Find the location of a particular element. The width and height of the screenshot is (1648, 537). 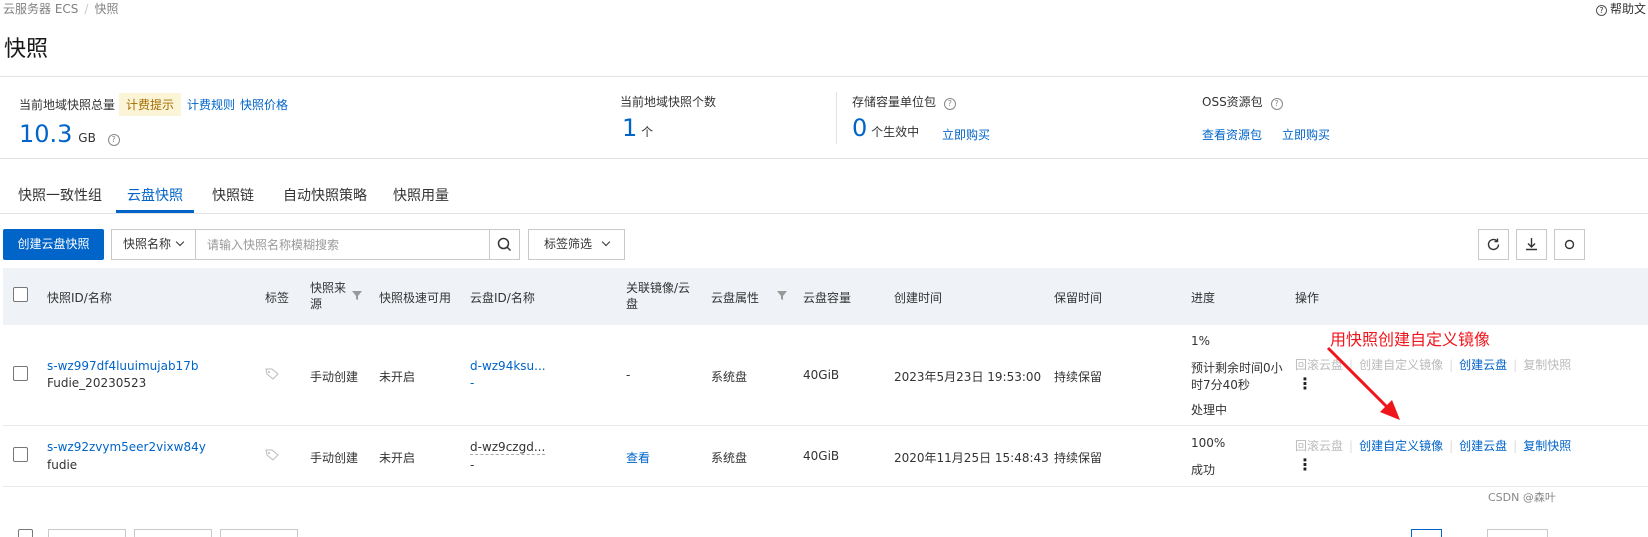

storage-value: 0 个生效中 is located at coordinates (885, 128).